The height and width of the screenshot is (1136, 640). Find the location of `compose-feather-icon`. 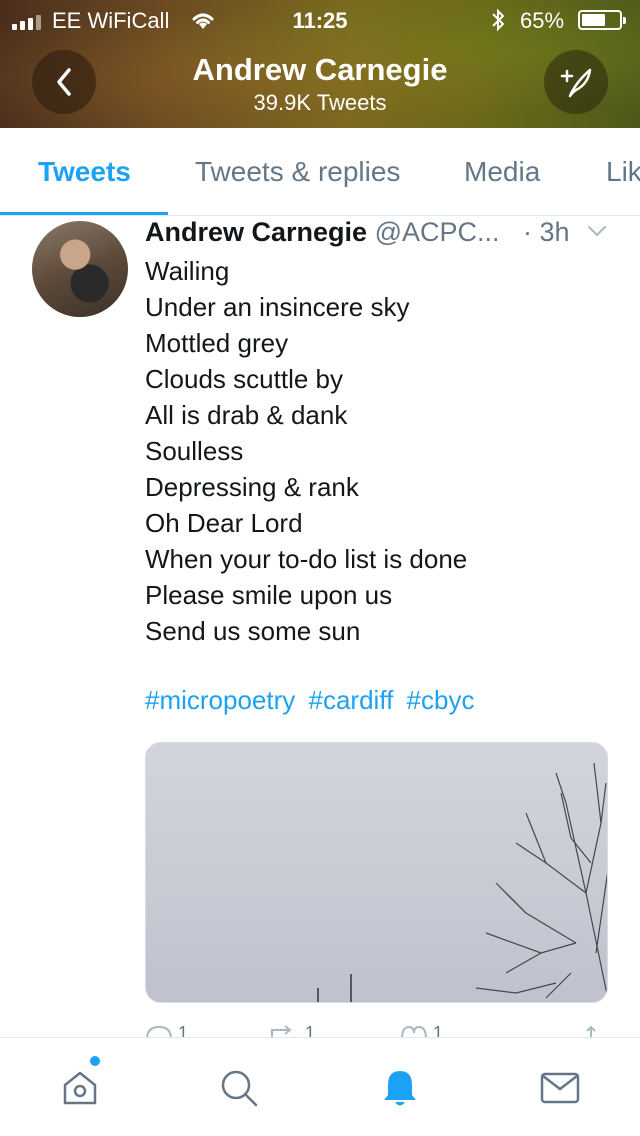

compose-feather-icon is located at coordinates (576, 83).